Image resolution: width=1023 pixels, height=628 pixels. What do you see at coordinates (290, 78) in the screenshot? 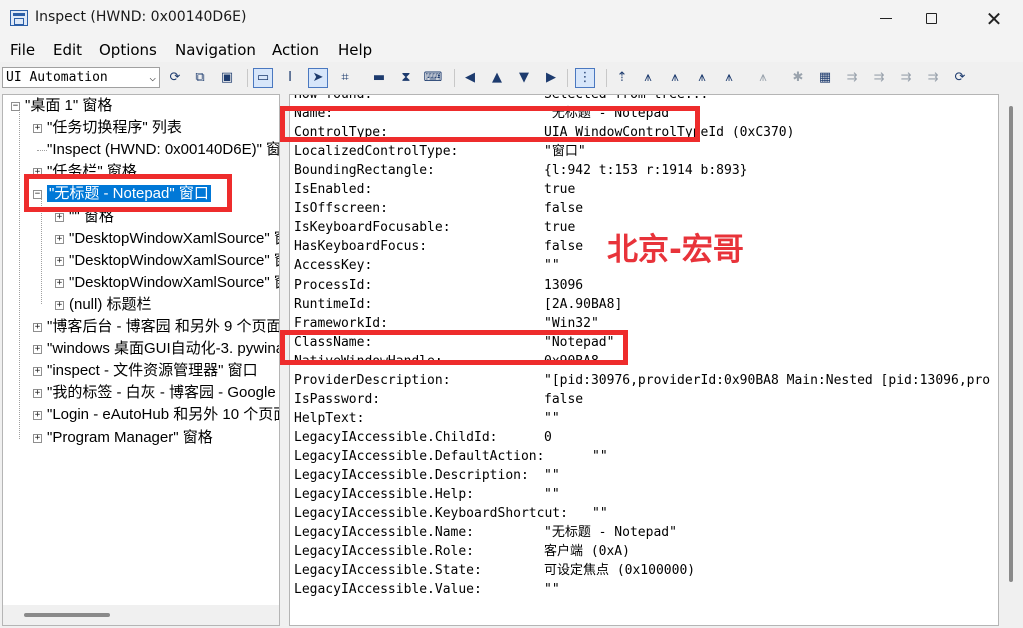
I see `caret-icon: I` at bounding box center [290, 78].